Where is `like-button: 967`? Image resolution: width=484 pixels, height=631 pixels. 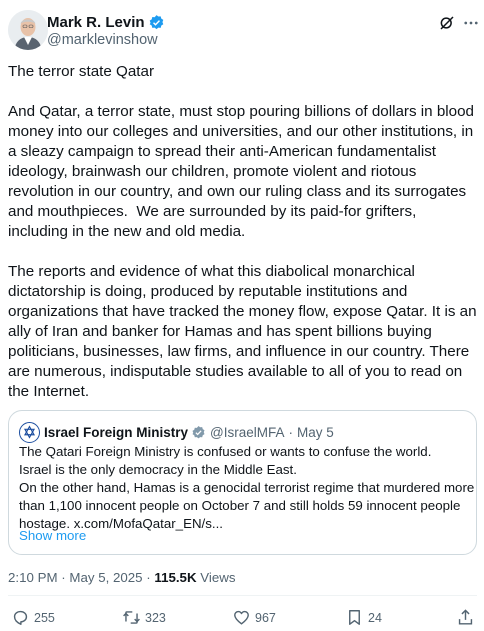
like-button: 967 is located at coordinates (254, 617).